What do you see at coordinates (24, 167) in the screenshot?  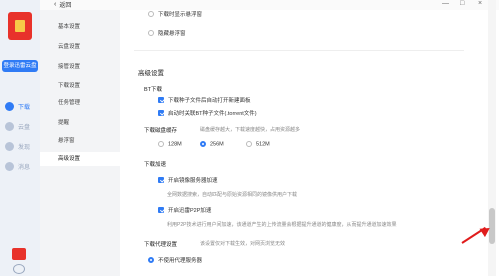 I see `rail-item-label: 消息` at bounding box center [24, 167].